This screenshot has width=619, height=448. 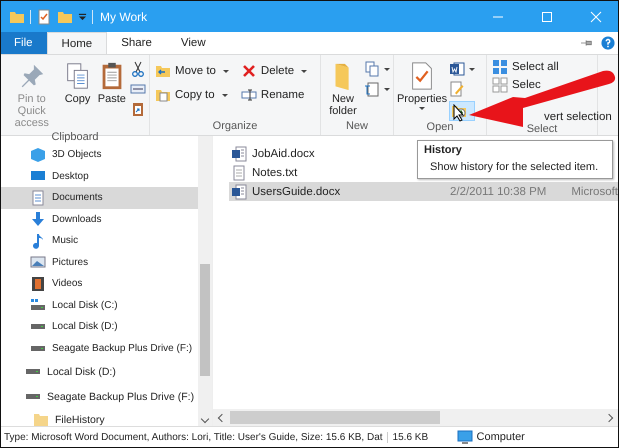 I want to click on window-title: My Work, so click(x=124, y=17).